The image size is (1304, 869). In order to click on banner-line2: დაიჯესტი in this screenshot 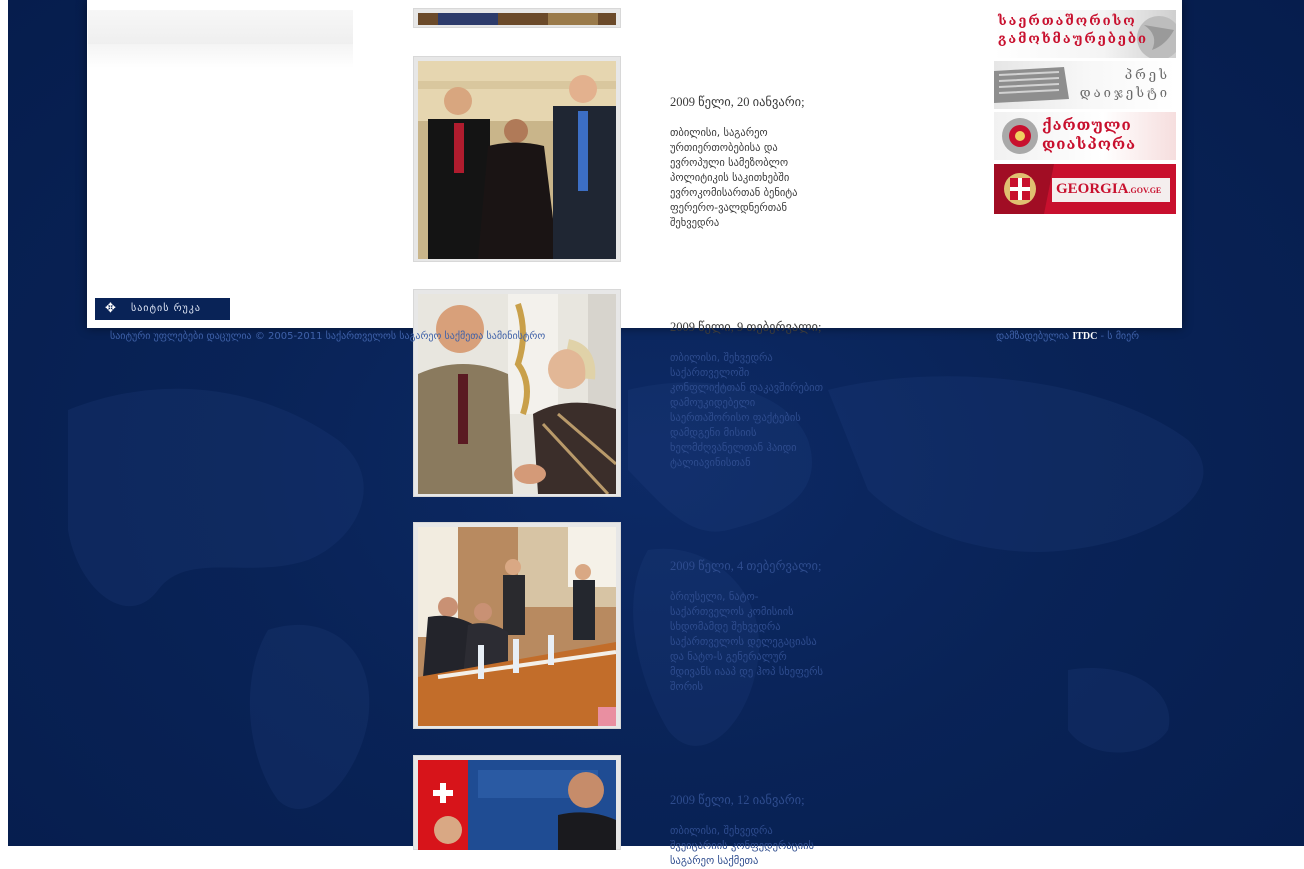, I will do `click(1124, 93)`.